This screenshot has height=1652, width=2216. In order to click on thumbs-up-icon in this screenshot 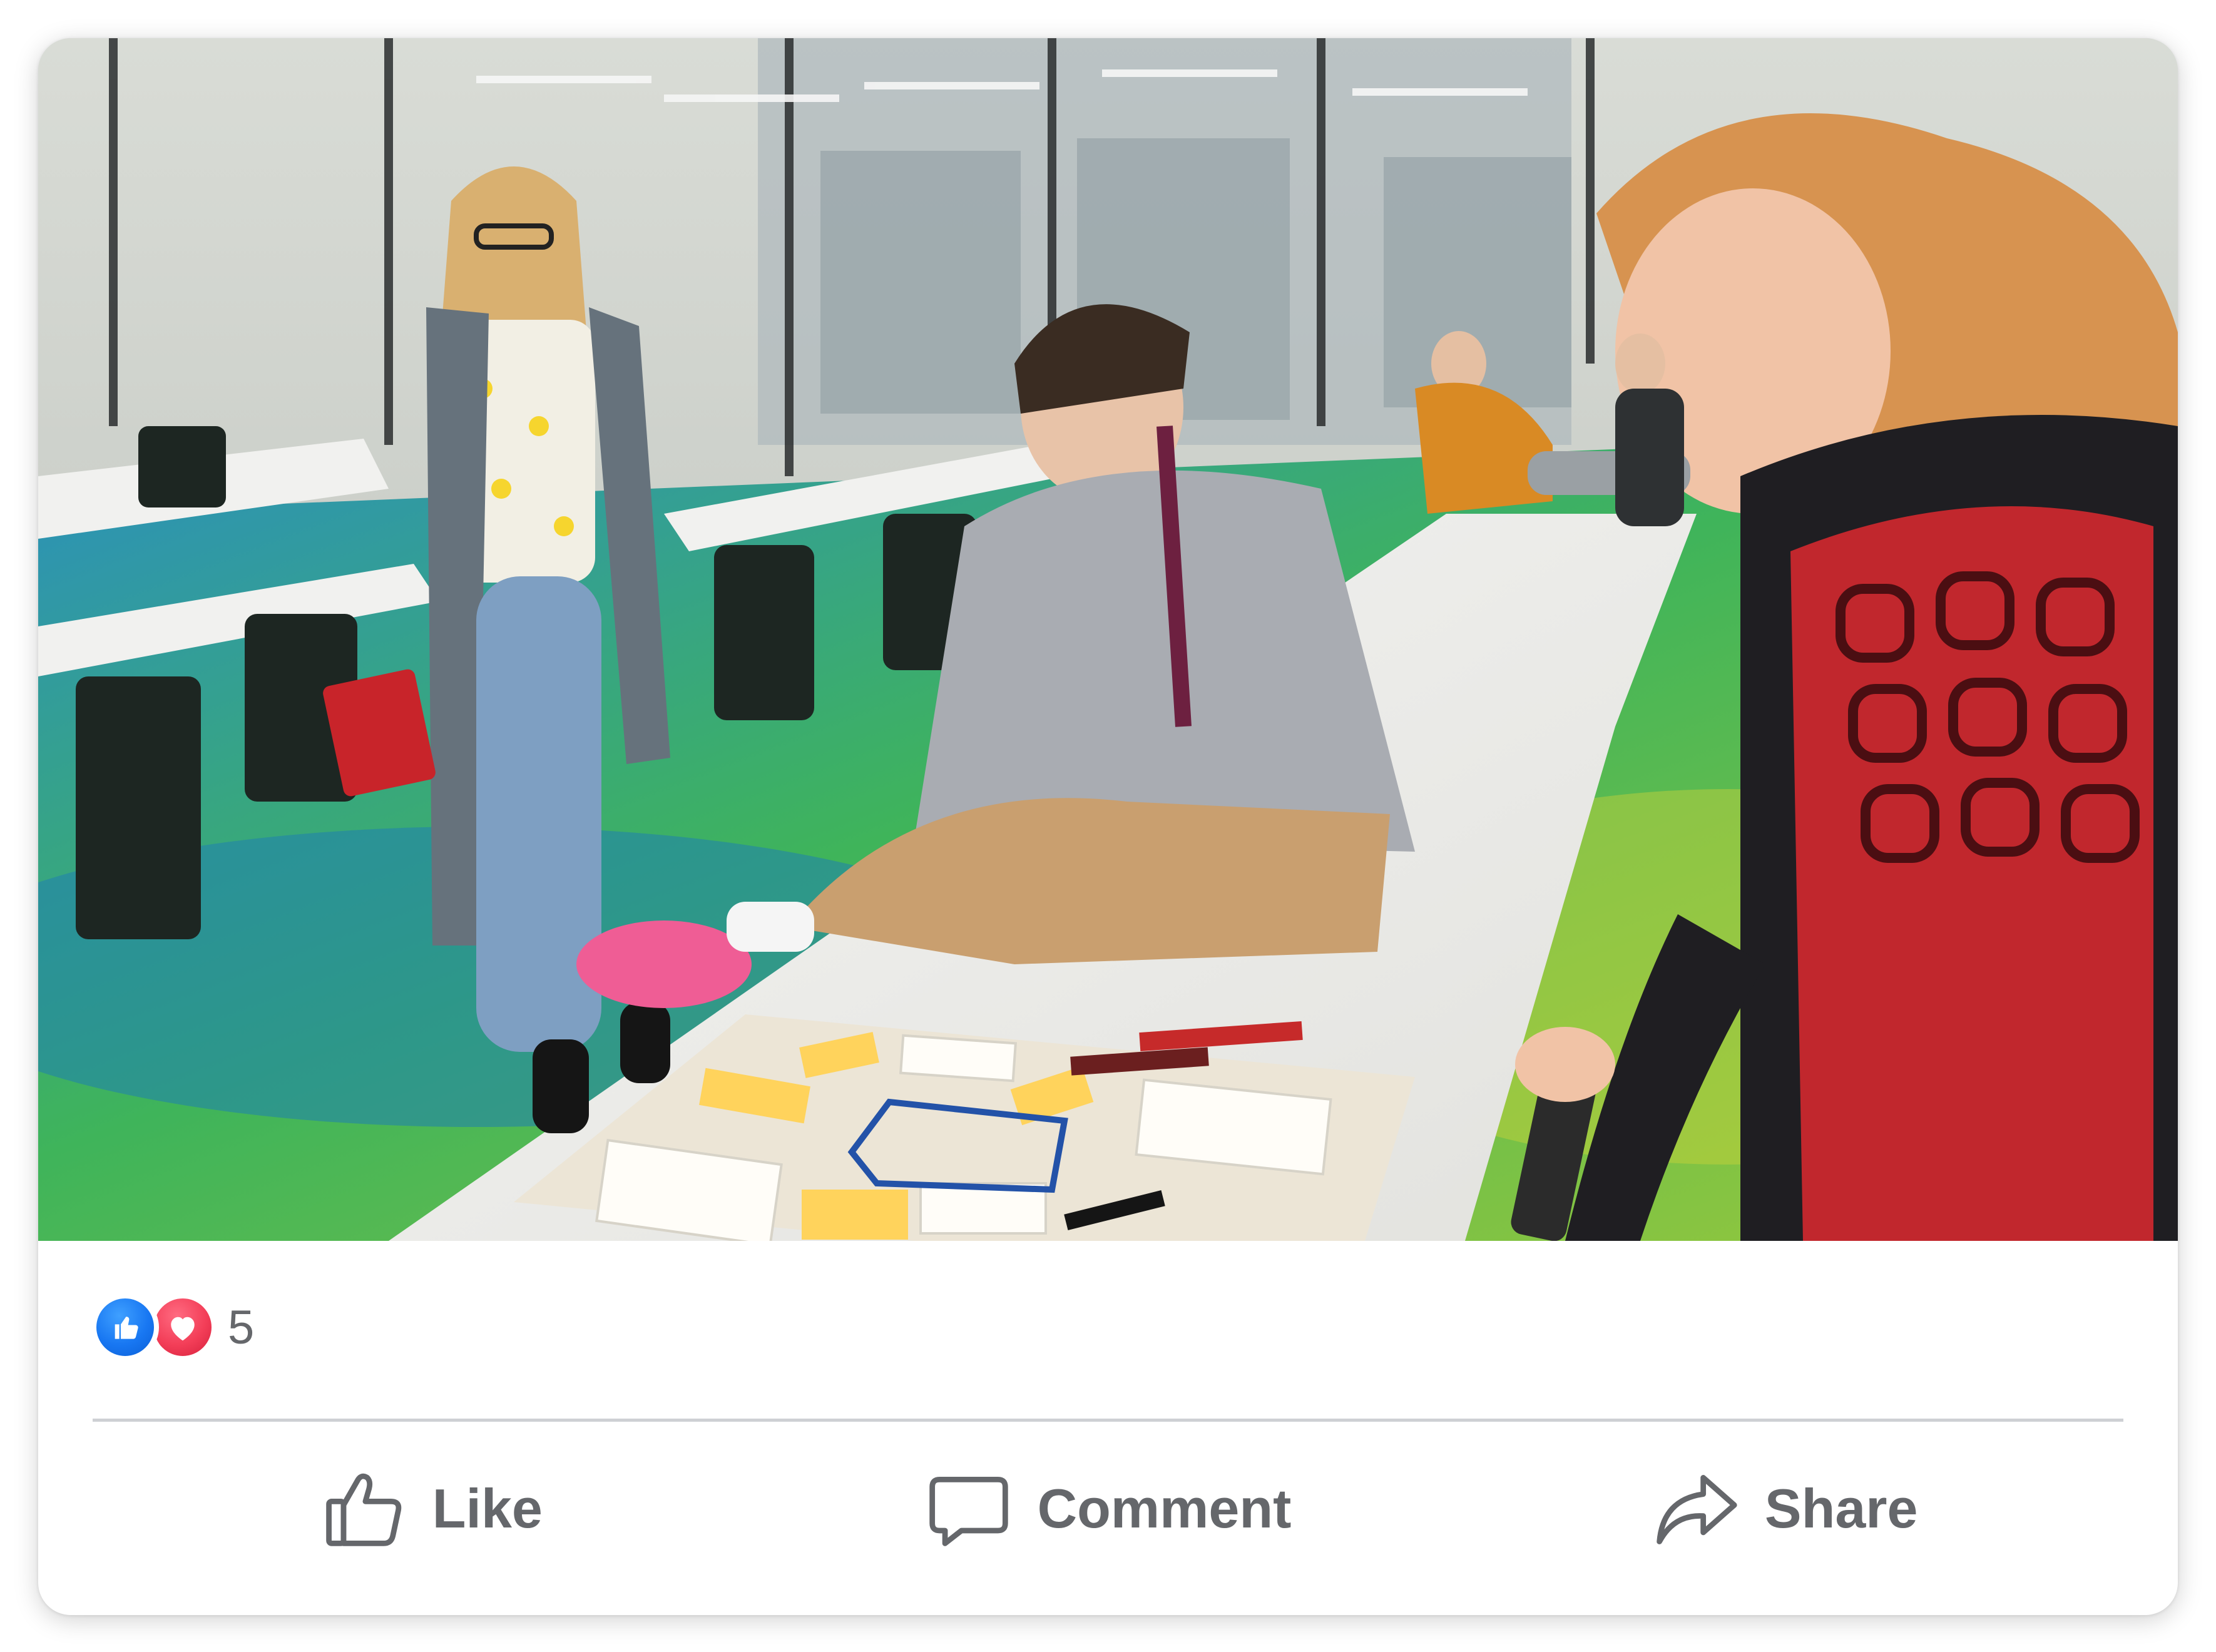, I will do `click(364, 1509)`.